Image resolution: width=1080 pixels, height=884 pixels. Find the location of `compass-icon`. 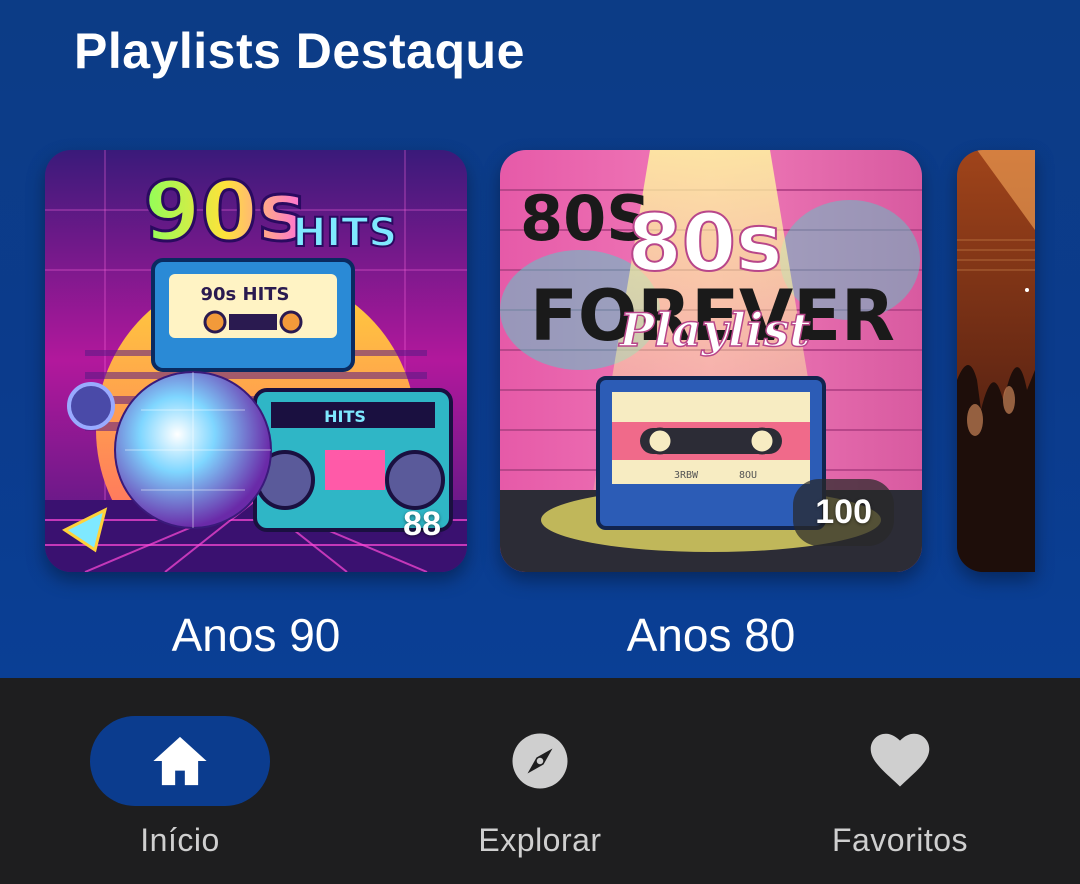

compass-icon is located at coordinates (540, 761).